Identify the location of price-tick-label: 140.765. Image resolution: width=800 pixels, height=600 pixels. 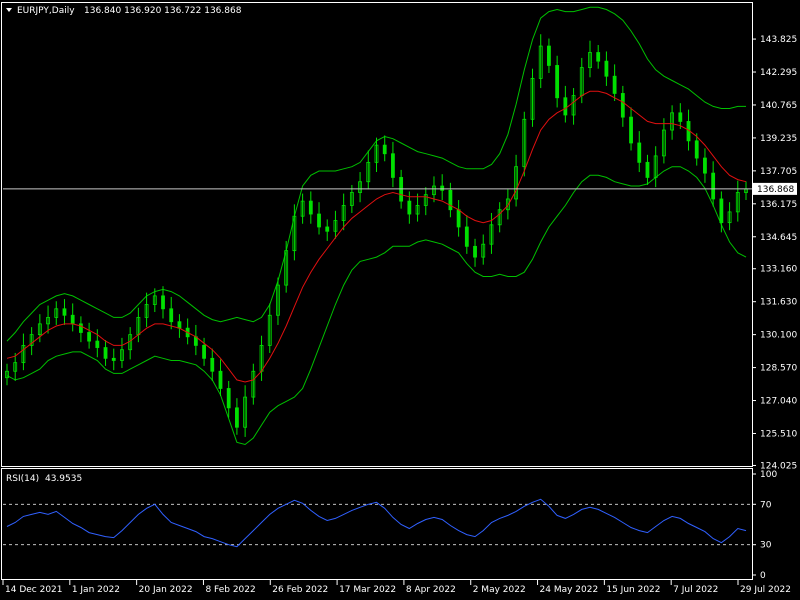
(778, 106).